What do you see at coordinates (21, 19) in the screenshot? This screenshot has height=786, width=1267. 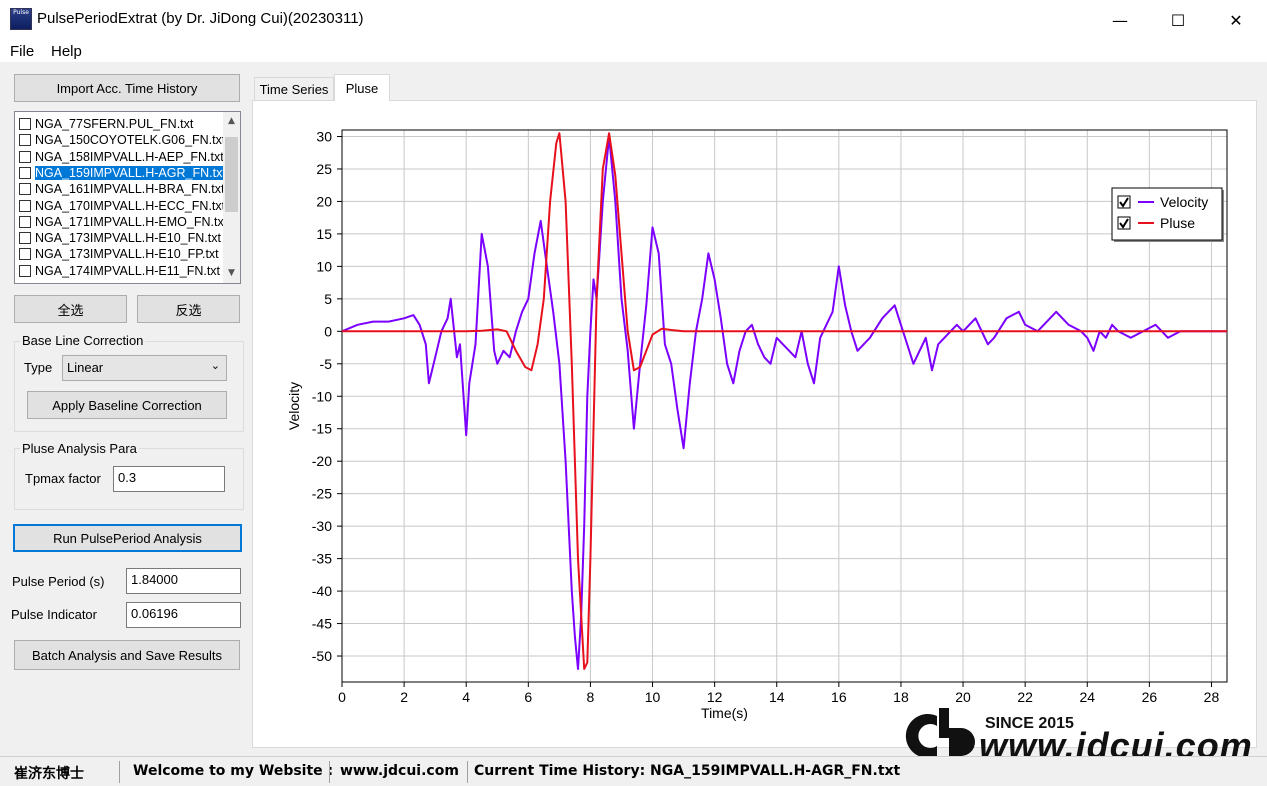 I see `app-icon: Pulse` at bounding box center [21, 19].